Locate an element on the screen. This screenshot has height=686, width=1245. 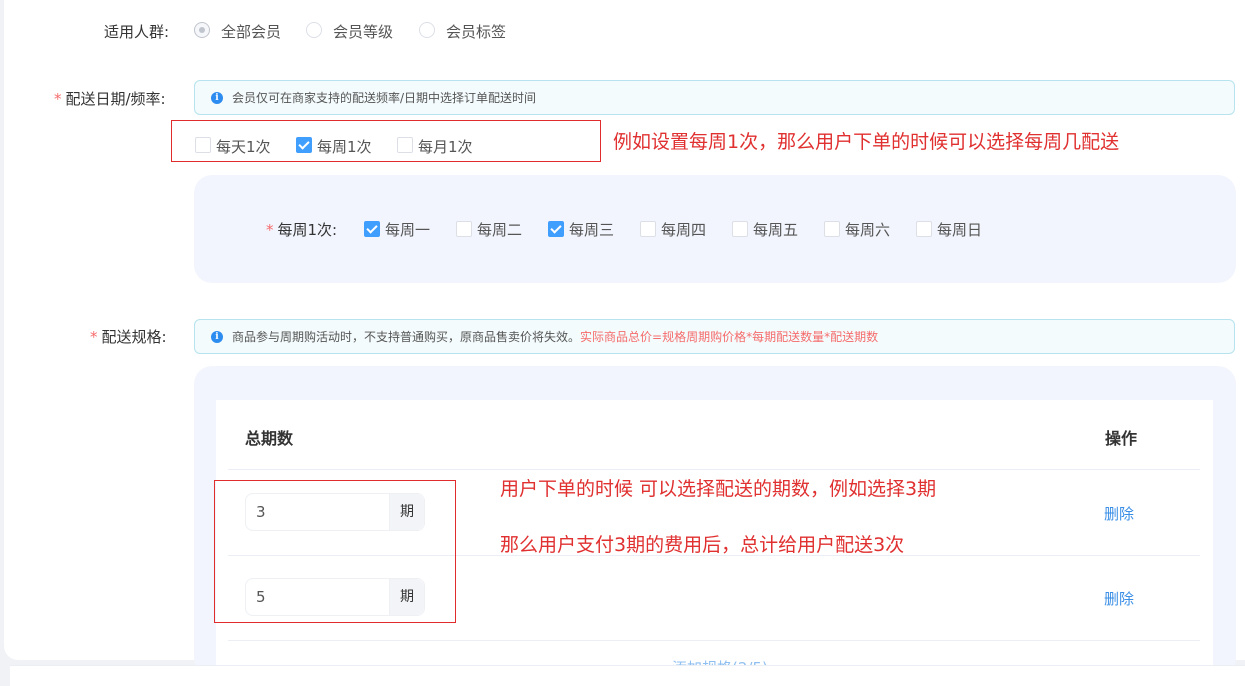
audience-label: 适用人群: is located at coordinates (137, 32).